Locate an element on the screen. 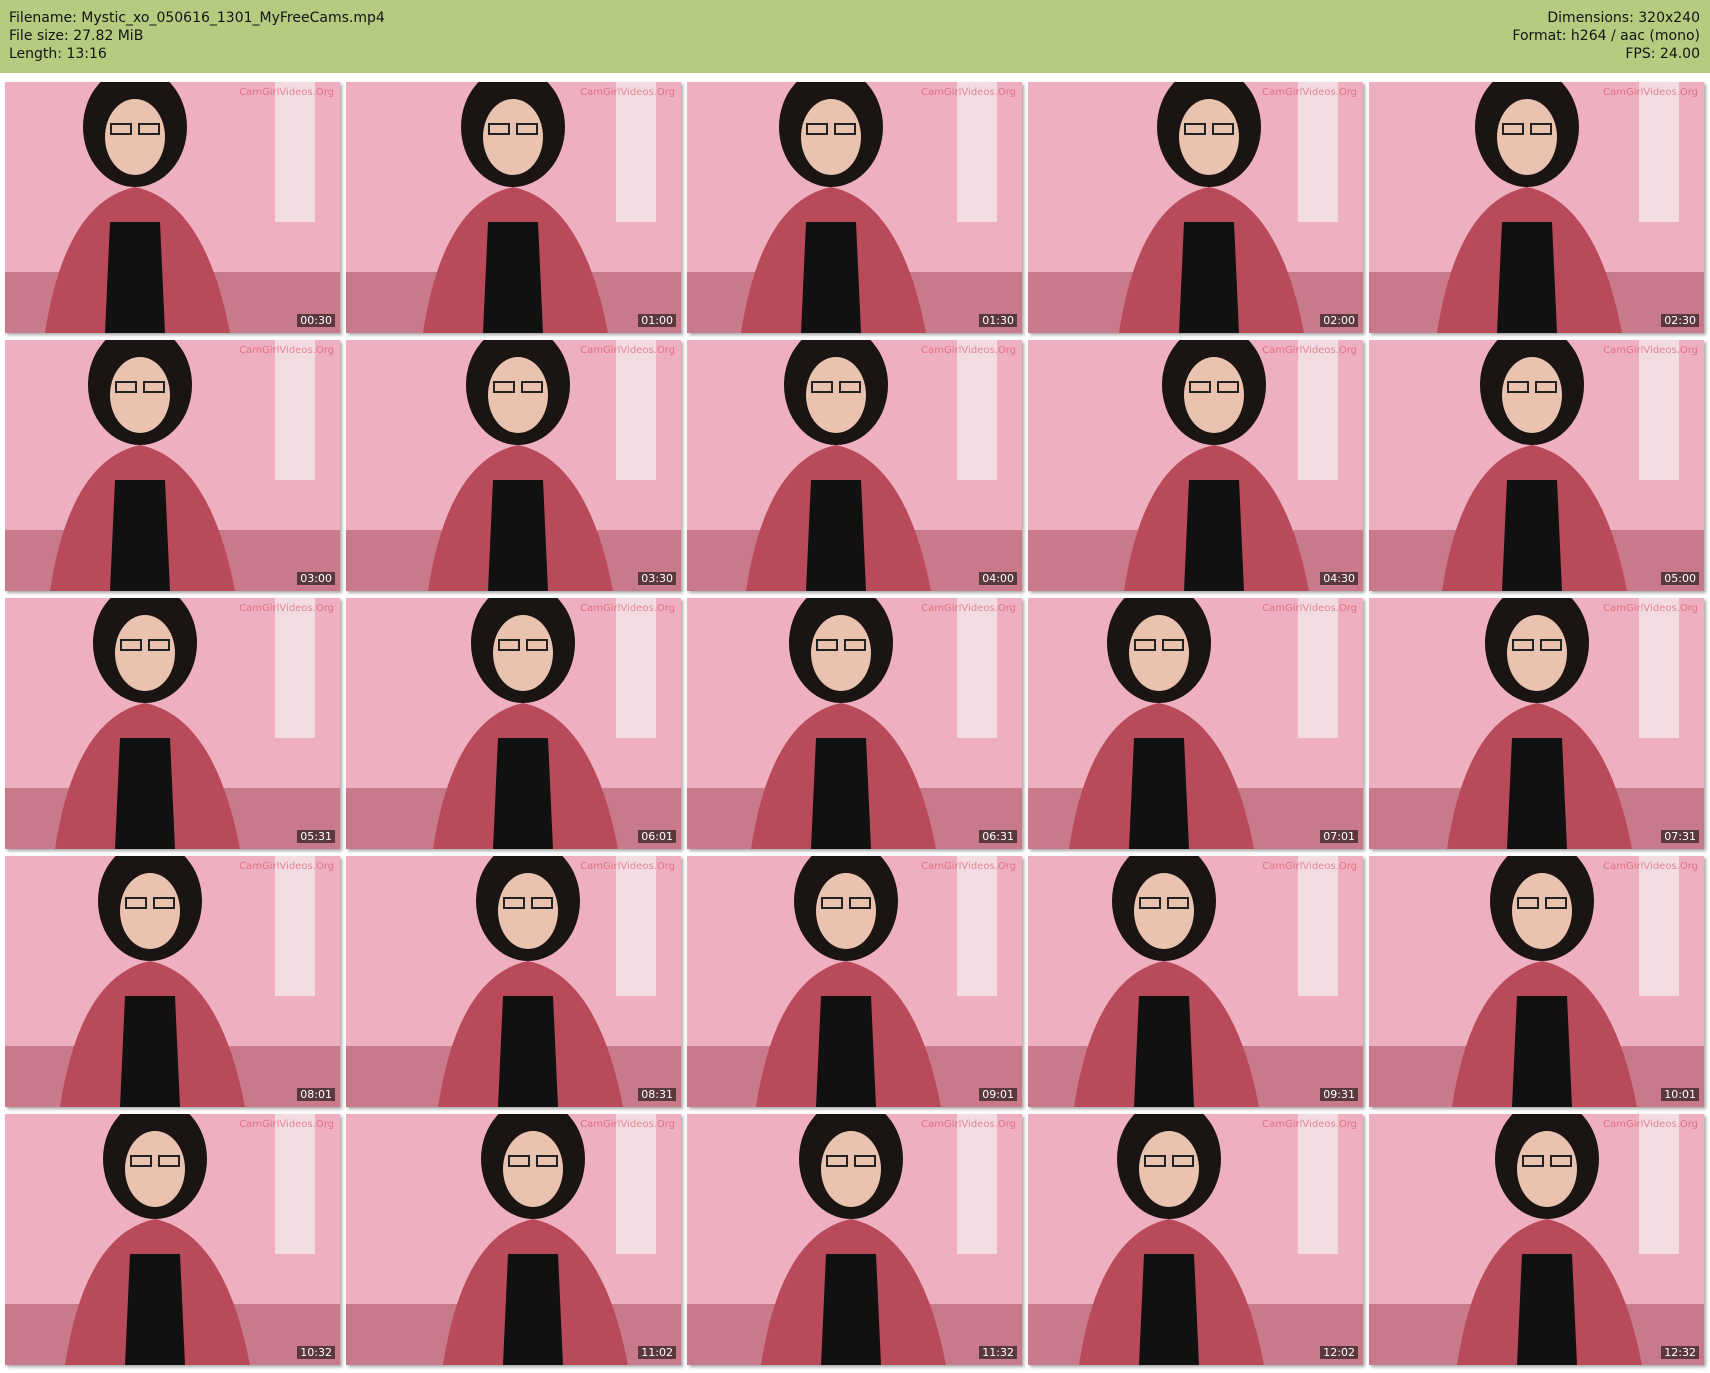 The width and height of the screenshot is (1710, 1373). thumbnail-frame: CamGirlVideos.Org 02:30 is located at coordinates (1536, 207).